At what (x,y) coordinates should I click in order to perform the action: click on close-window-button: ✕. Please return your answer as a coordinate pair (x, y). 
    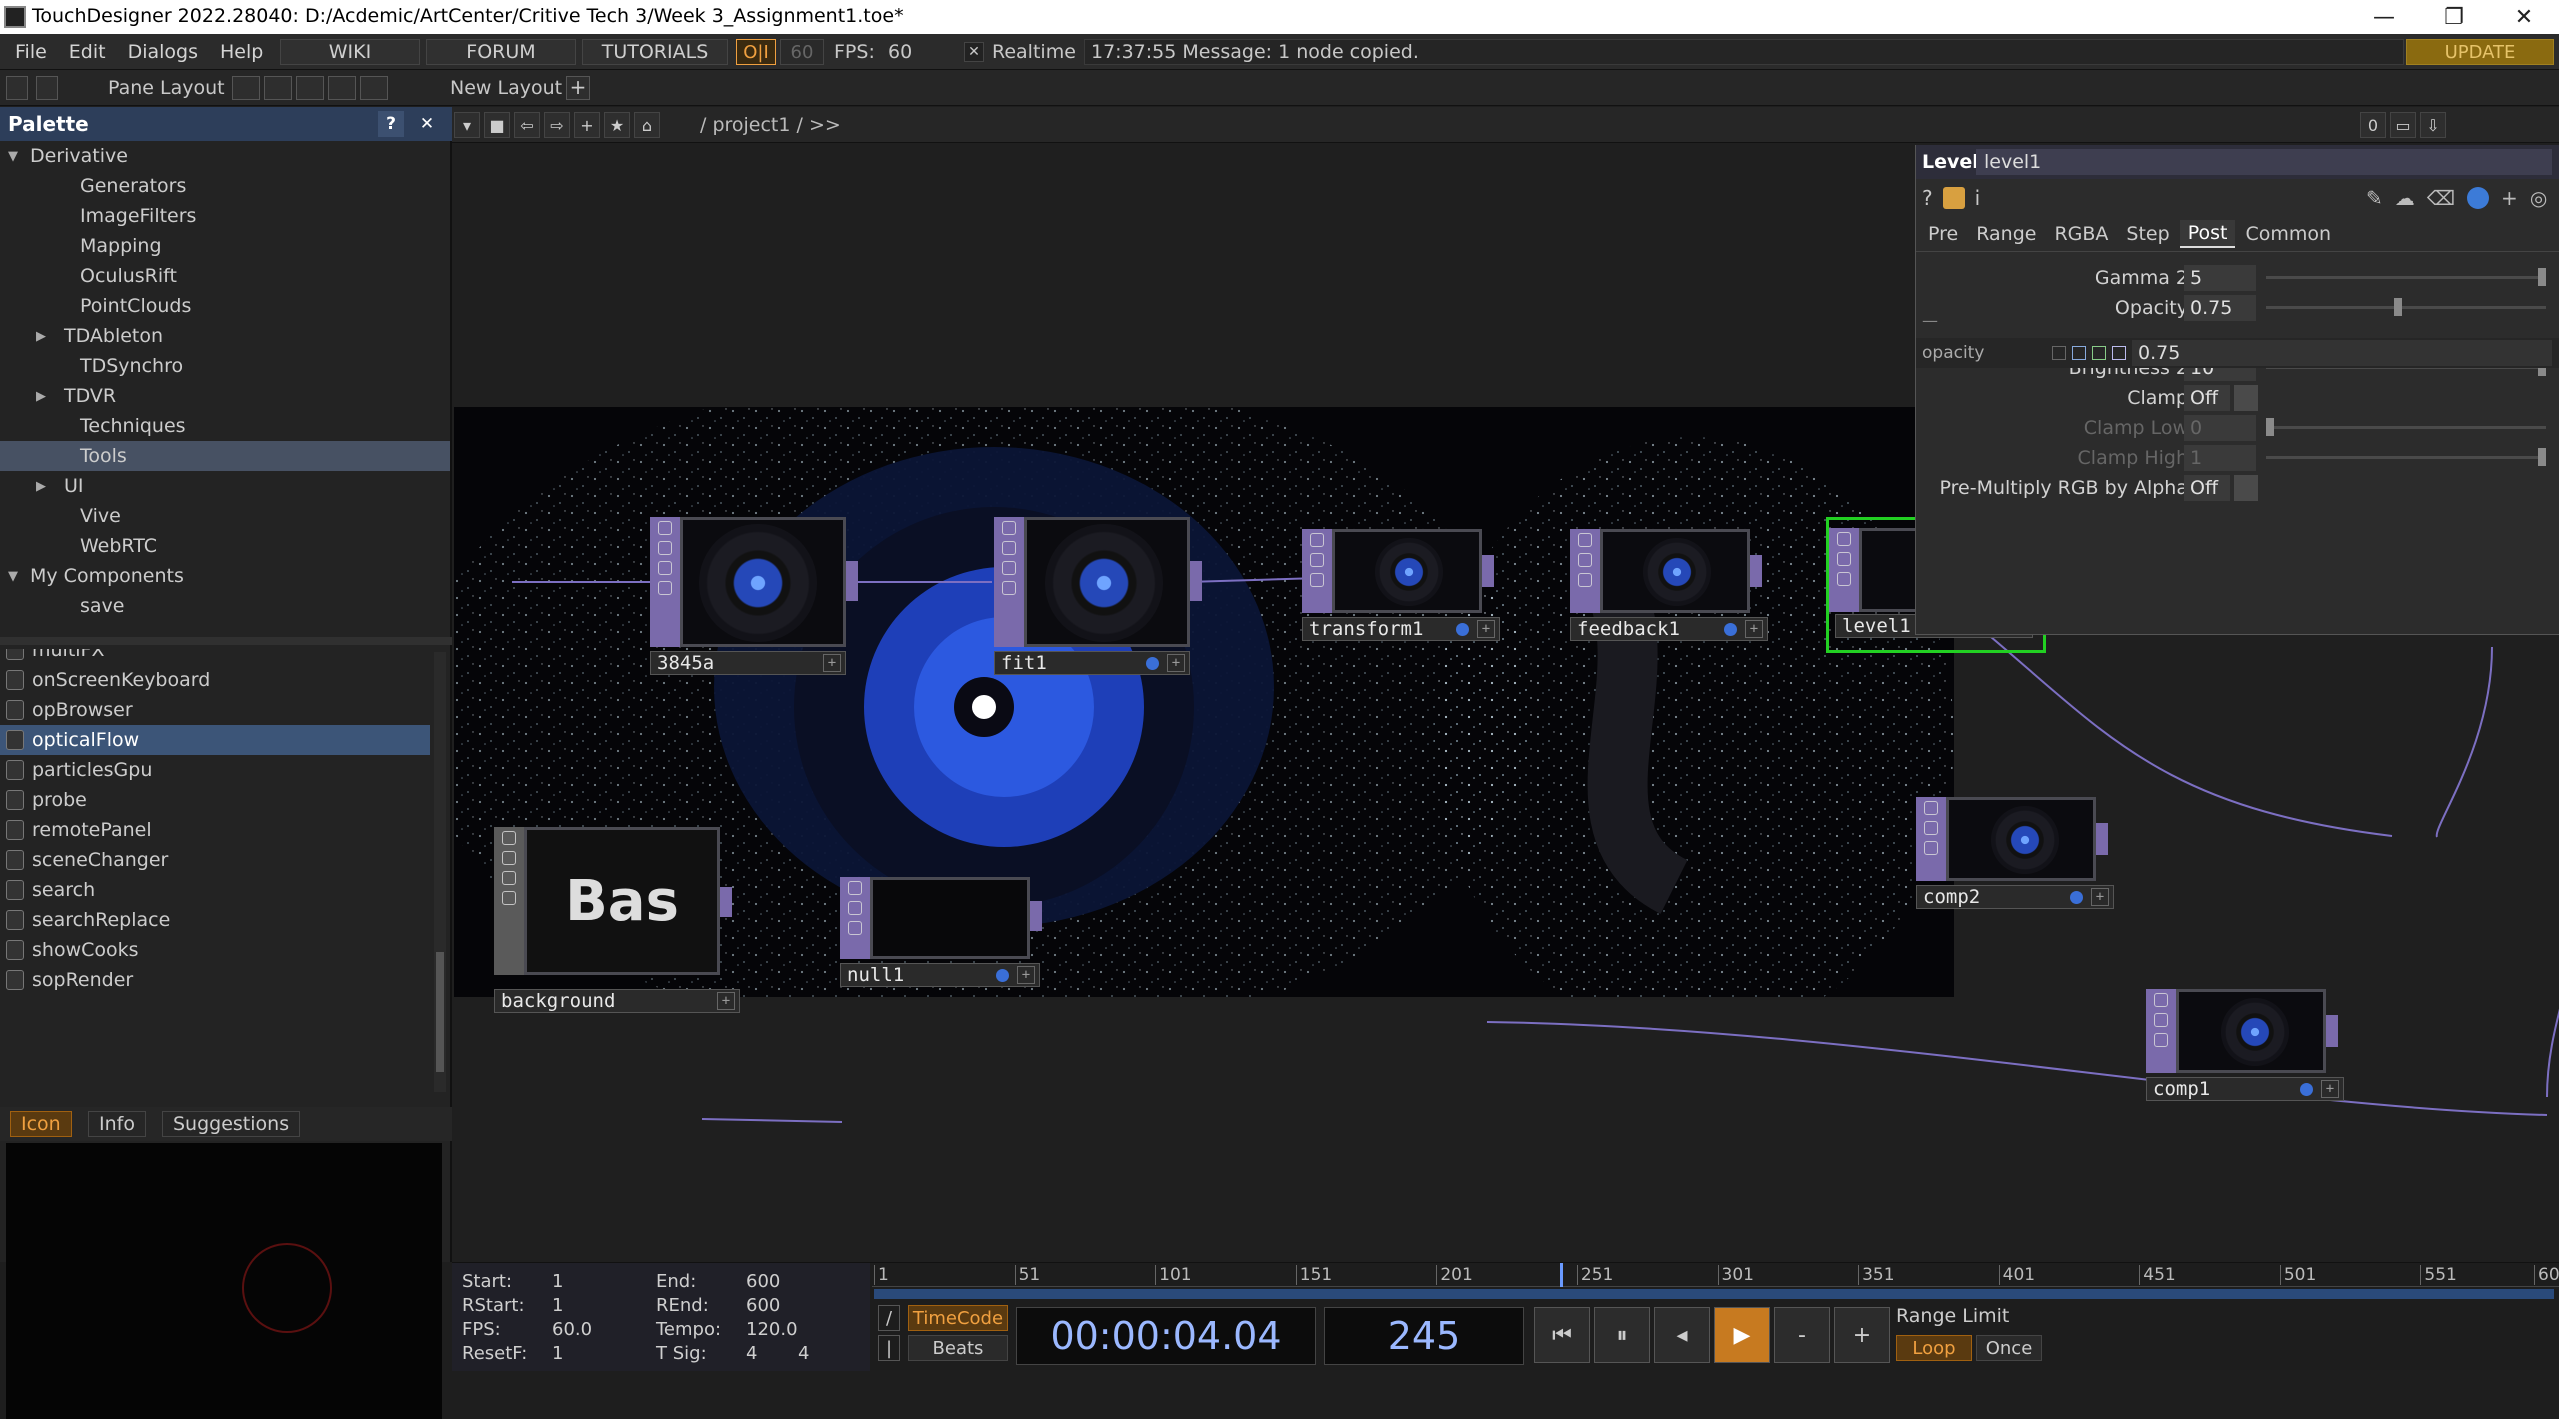
    Looking at the image, I should click on (2524, 17).